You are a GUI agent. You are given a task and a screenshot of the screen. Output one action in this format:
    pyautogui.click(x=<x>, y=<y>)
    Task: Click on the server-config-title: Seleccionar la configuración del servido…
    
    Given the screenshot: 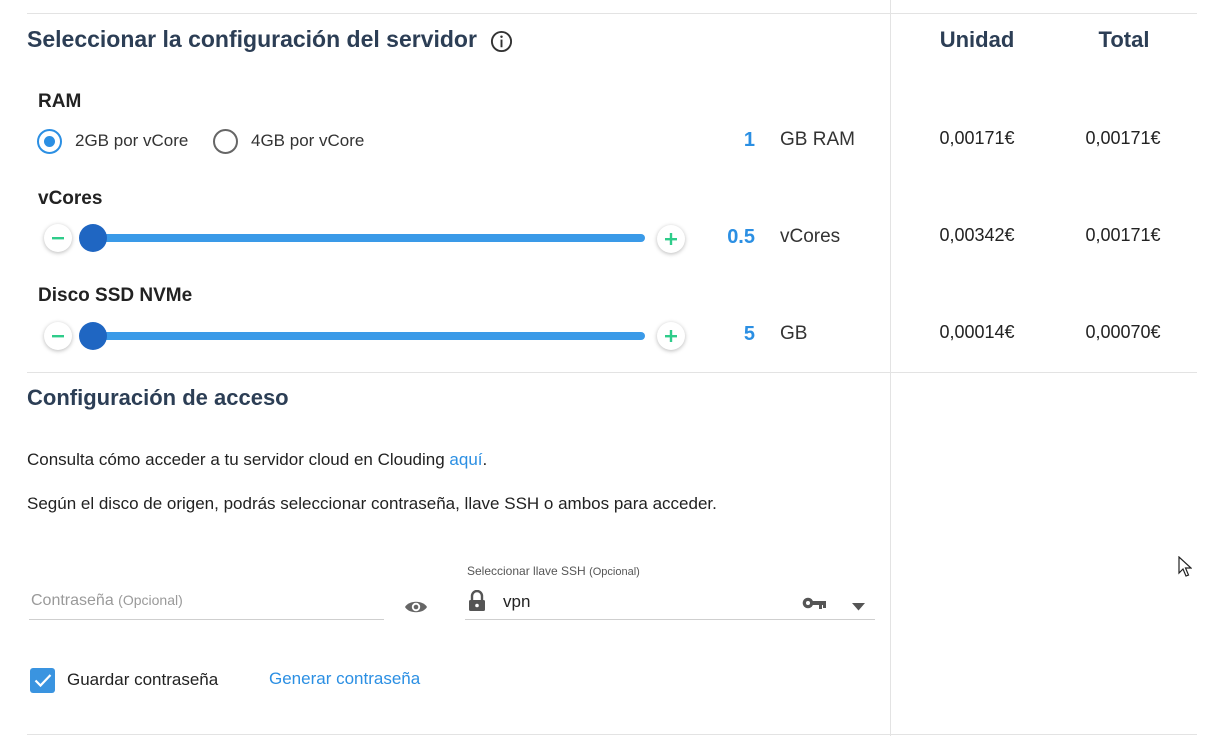 What is the action you would take?
    pyautogui.click(x=252, y=39)
    